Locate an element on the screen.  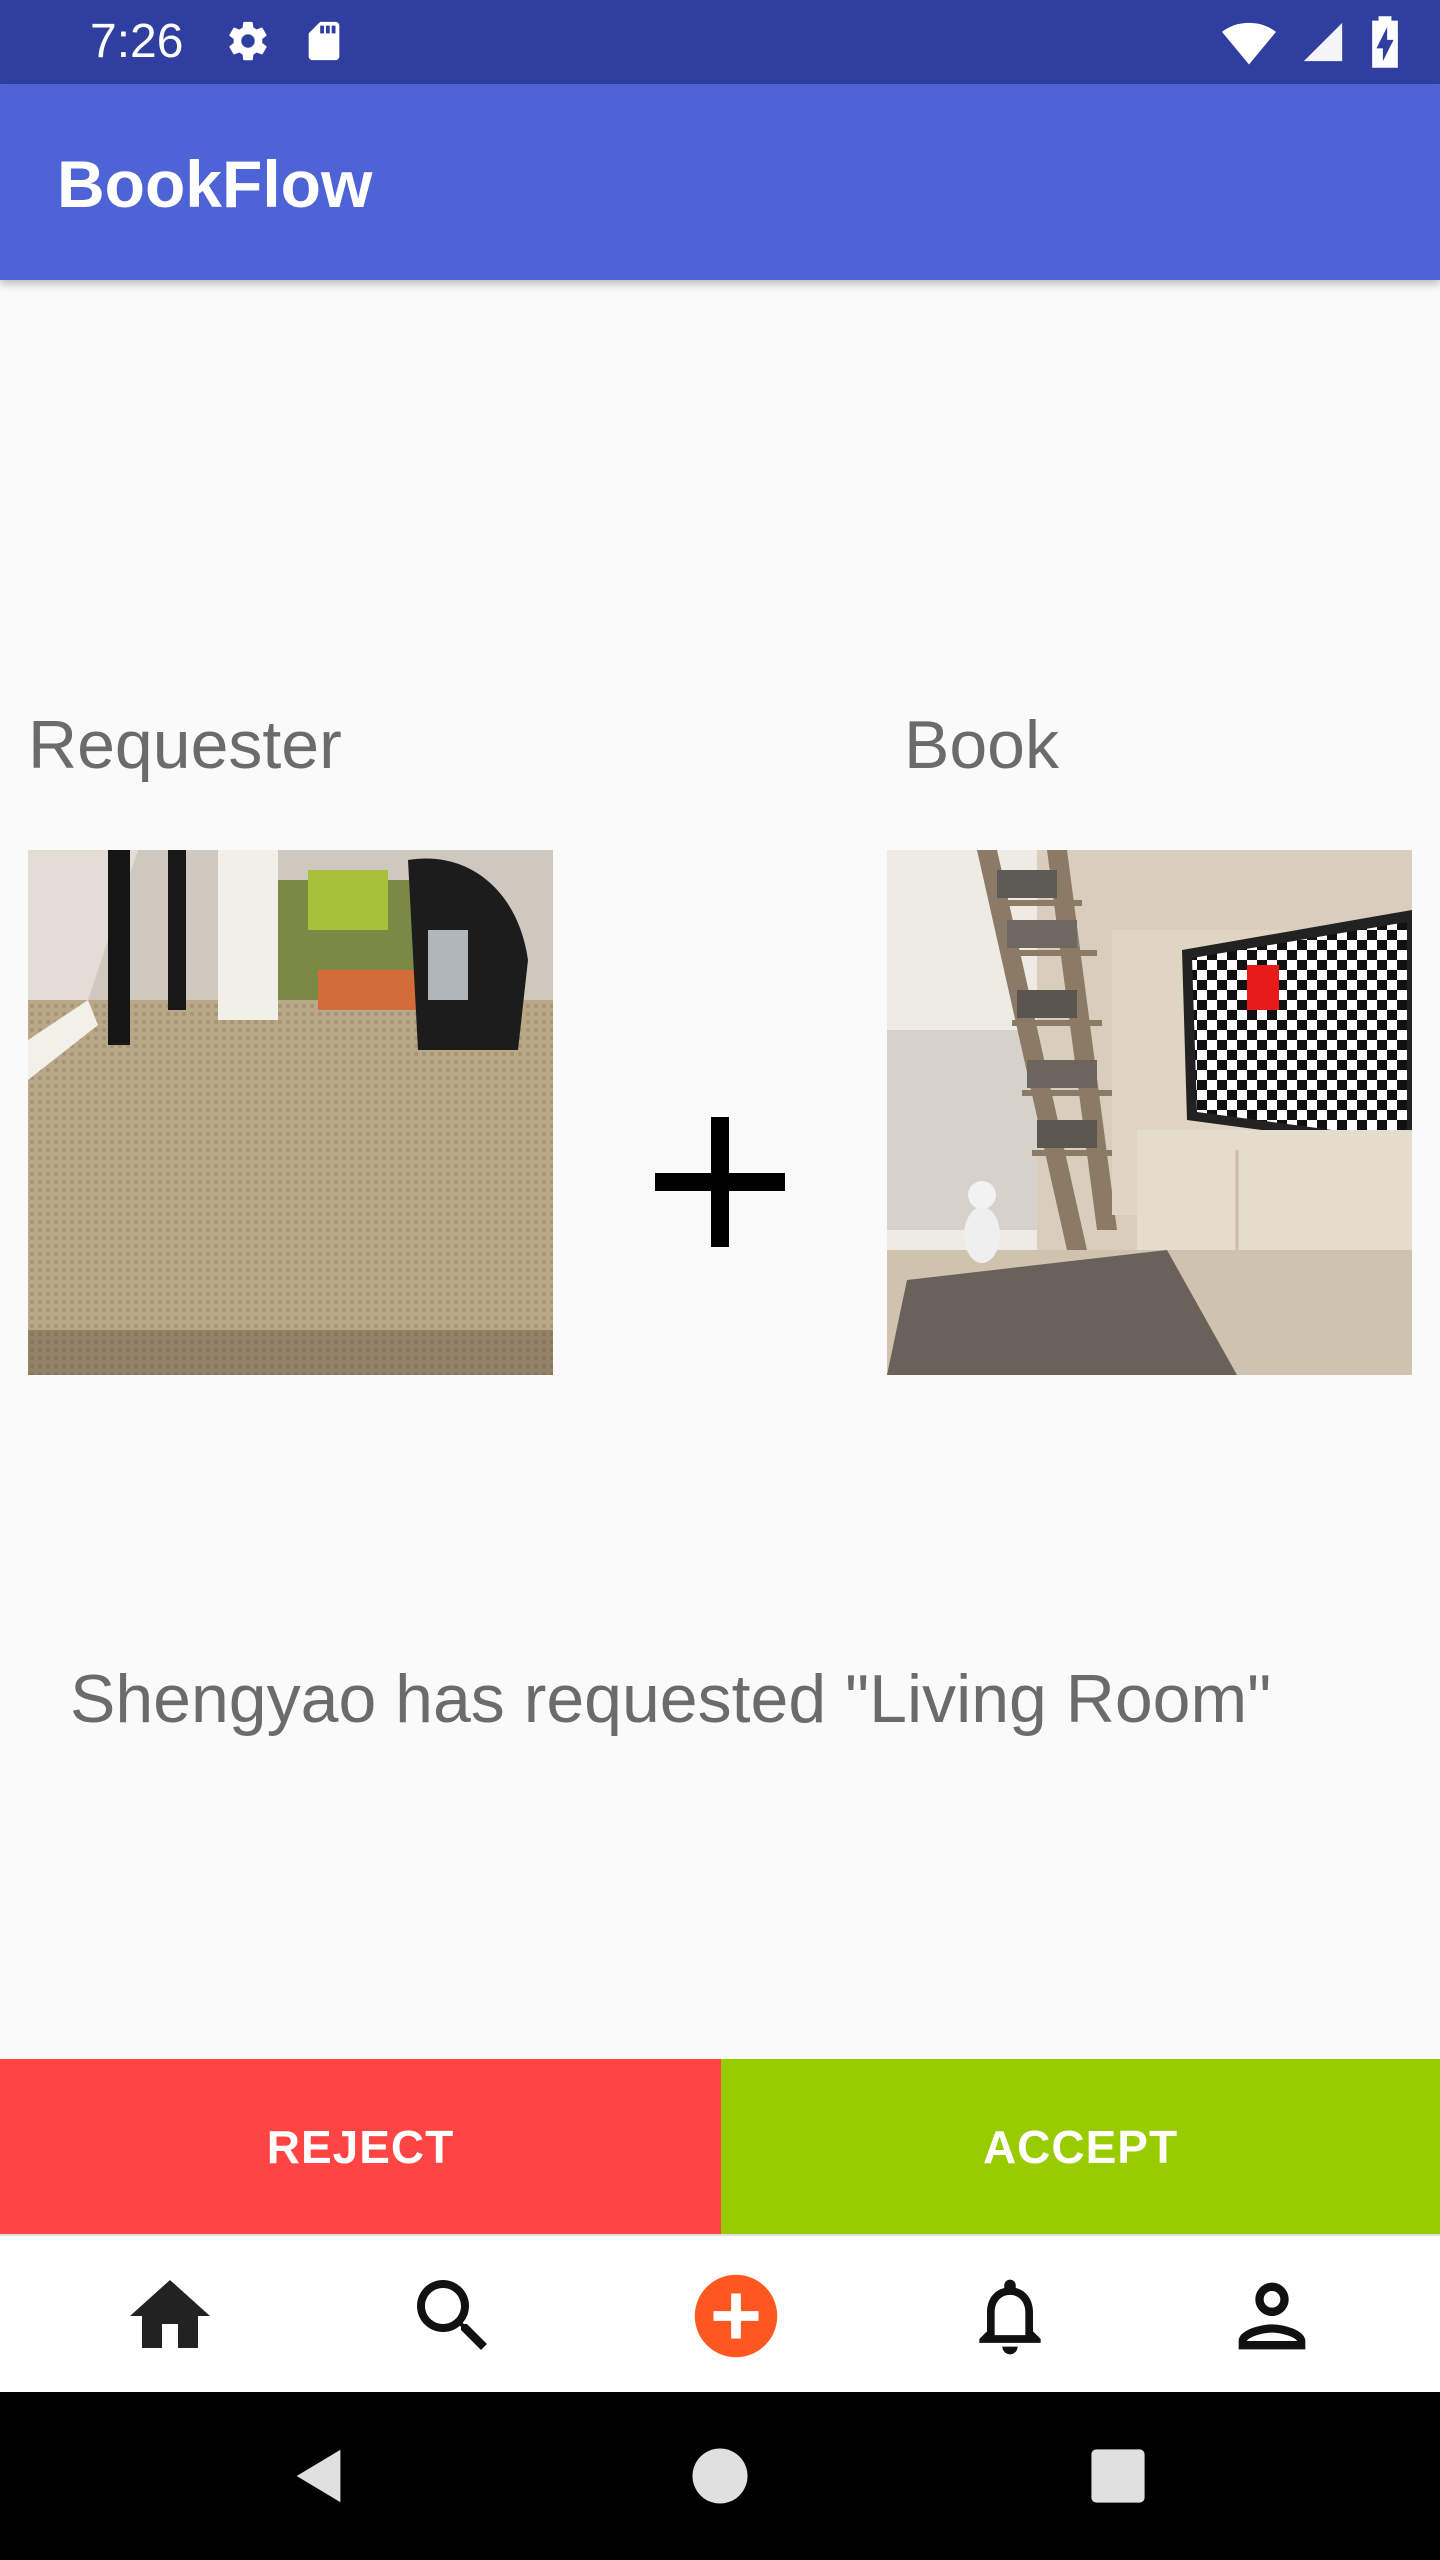
bottom-nav is located at coordinates (720, 2314).